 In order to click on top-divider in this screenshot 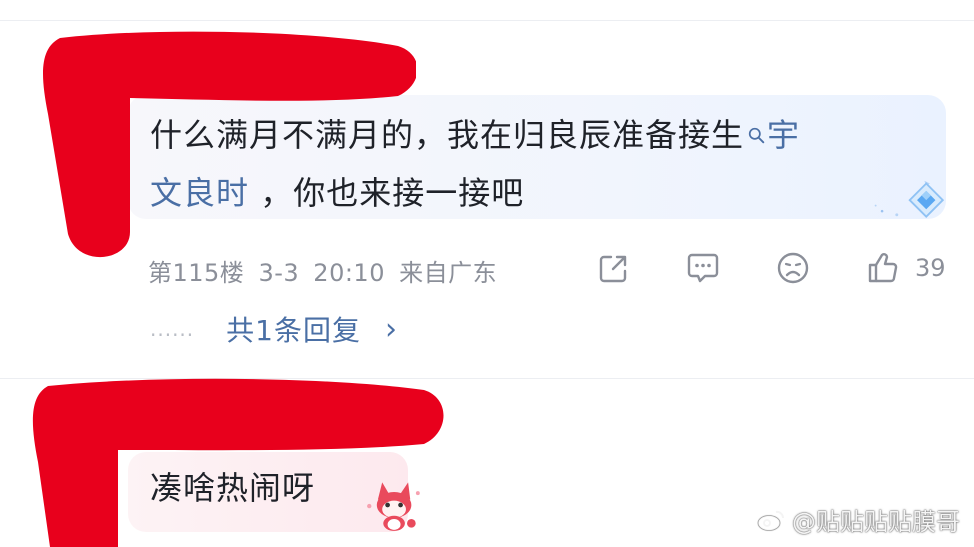, I will do `click(487, 20)`.